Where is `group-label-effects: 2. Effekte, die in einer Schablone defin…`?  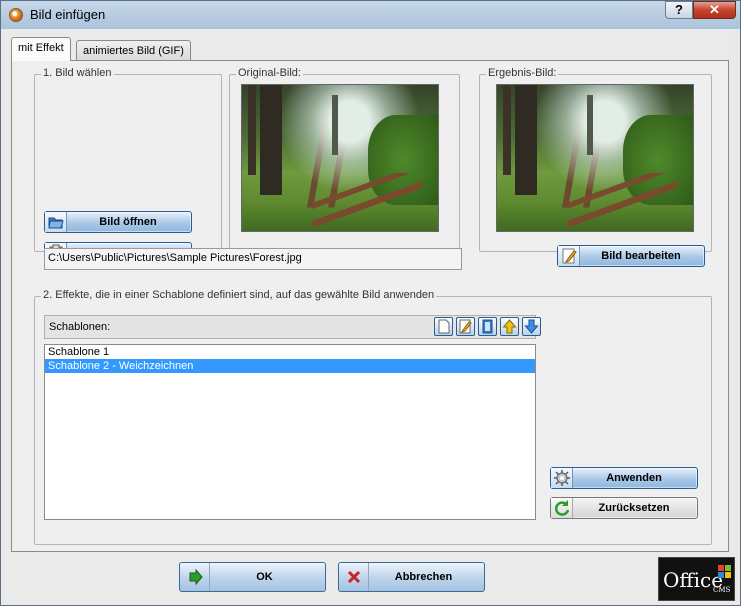
group-label-effects: 2. Effekte, die in einer Schablone defin… is located at coordinates (239, 295).